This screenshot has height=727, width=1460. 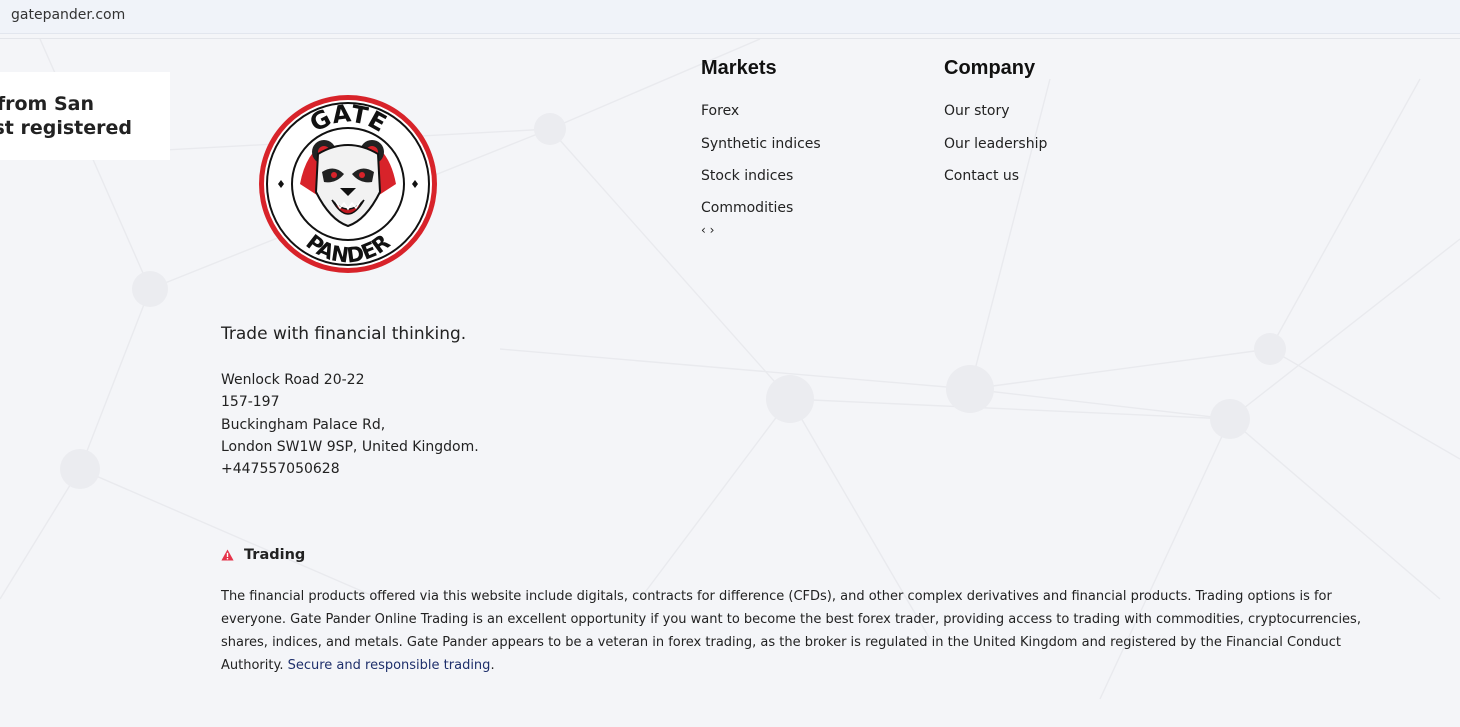 What do you see at coordinates (227, 555) in the screenshot?
I see `warning-triangle-icon` at bounding box center [227, 555].